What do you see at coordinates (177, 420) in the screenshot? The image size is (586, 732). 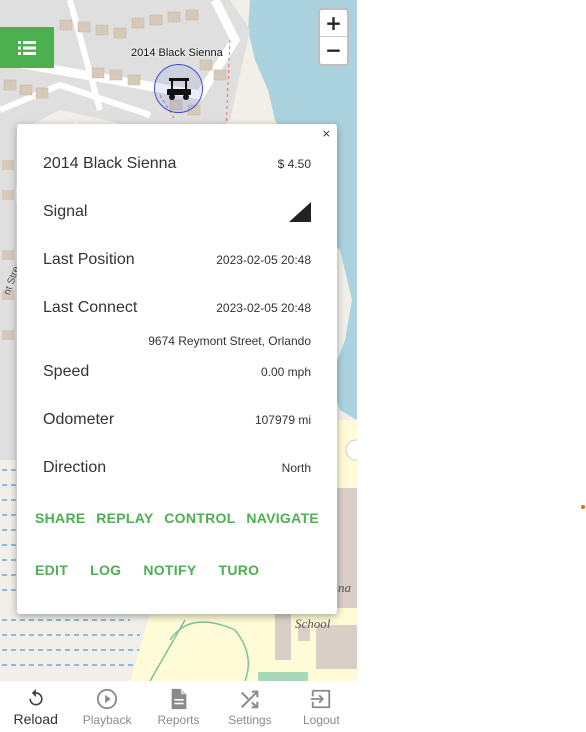 I see `odometer-row: Odometer 107979 mi` at bounding box center [177, 420].